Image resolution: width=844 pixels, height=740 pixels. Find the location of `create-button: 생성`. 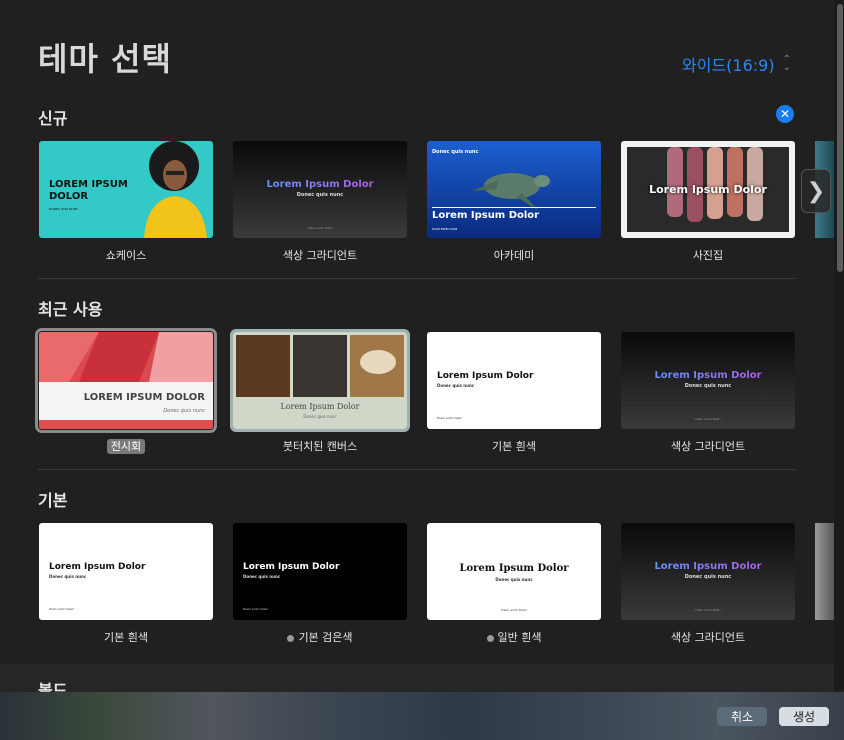

create-button: 생성 is located at coordinates (804, 716).